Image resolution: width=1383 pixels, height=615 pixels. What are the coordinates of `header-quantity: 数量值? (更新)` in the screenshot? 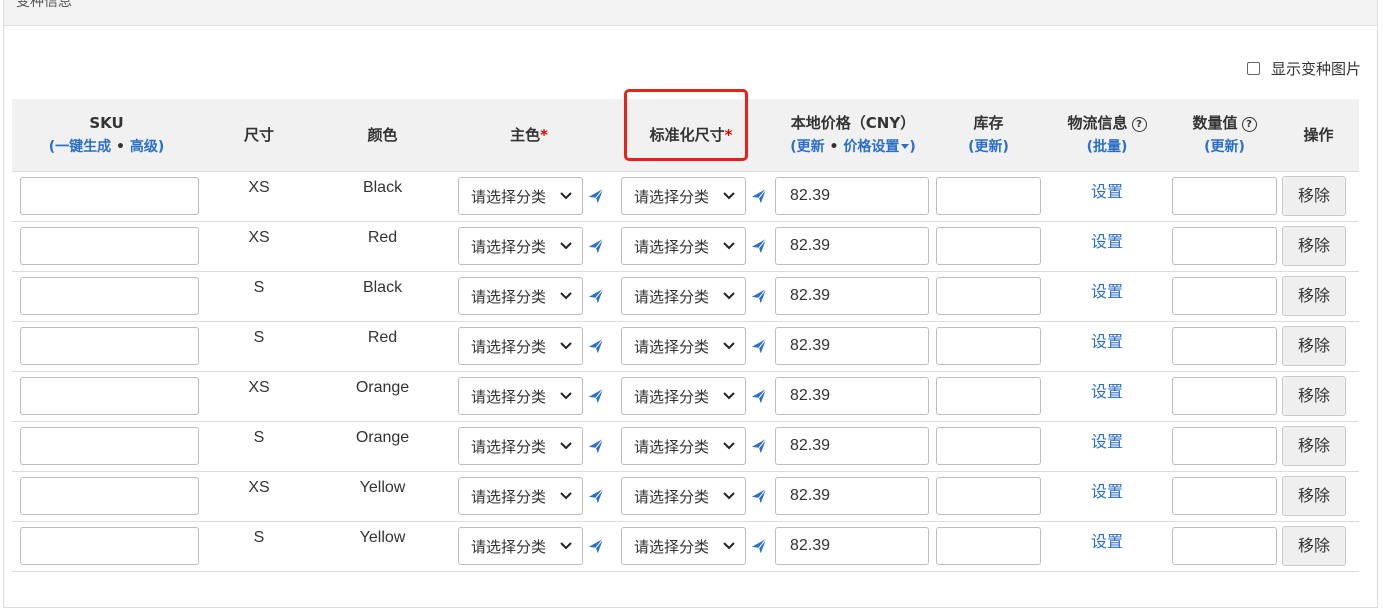 It's located at (1224, 135).